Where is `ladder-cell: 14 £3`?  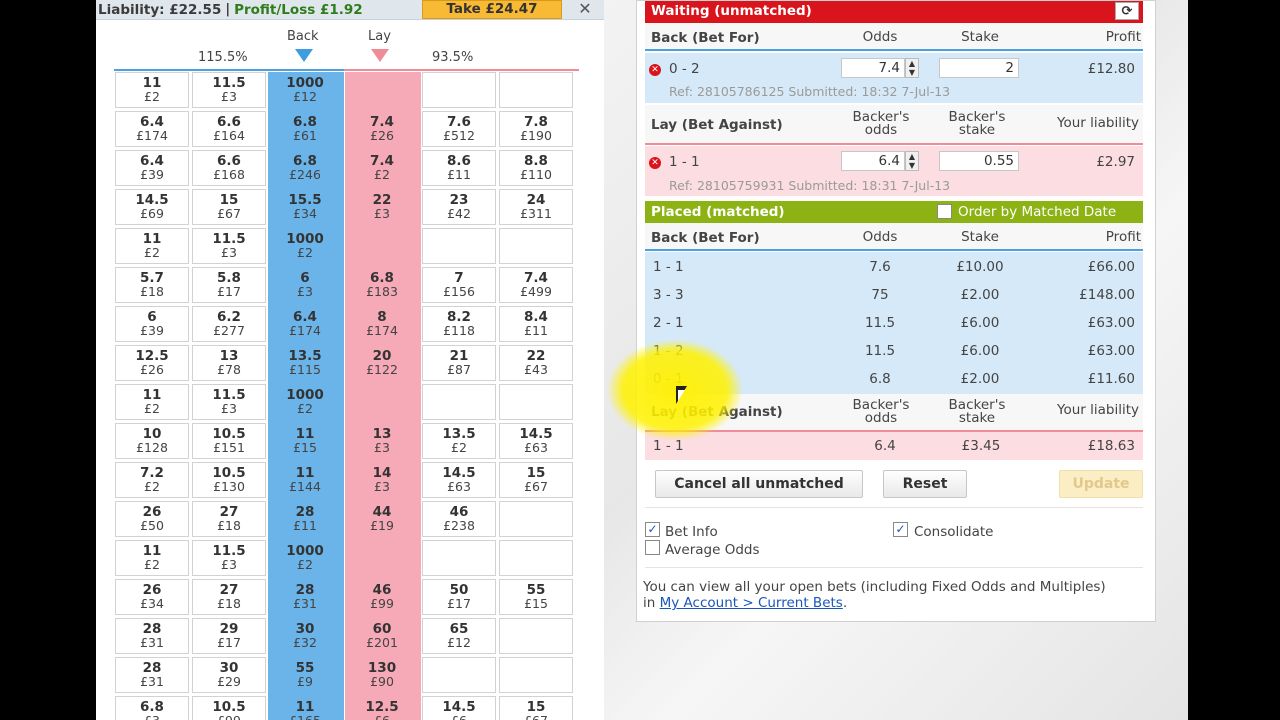 ladder-cell: 14 £3 is located at coordinates (382, 480).